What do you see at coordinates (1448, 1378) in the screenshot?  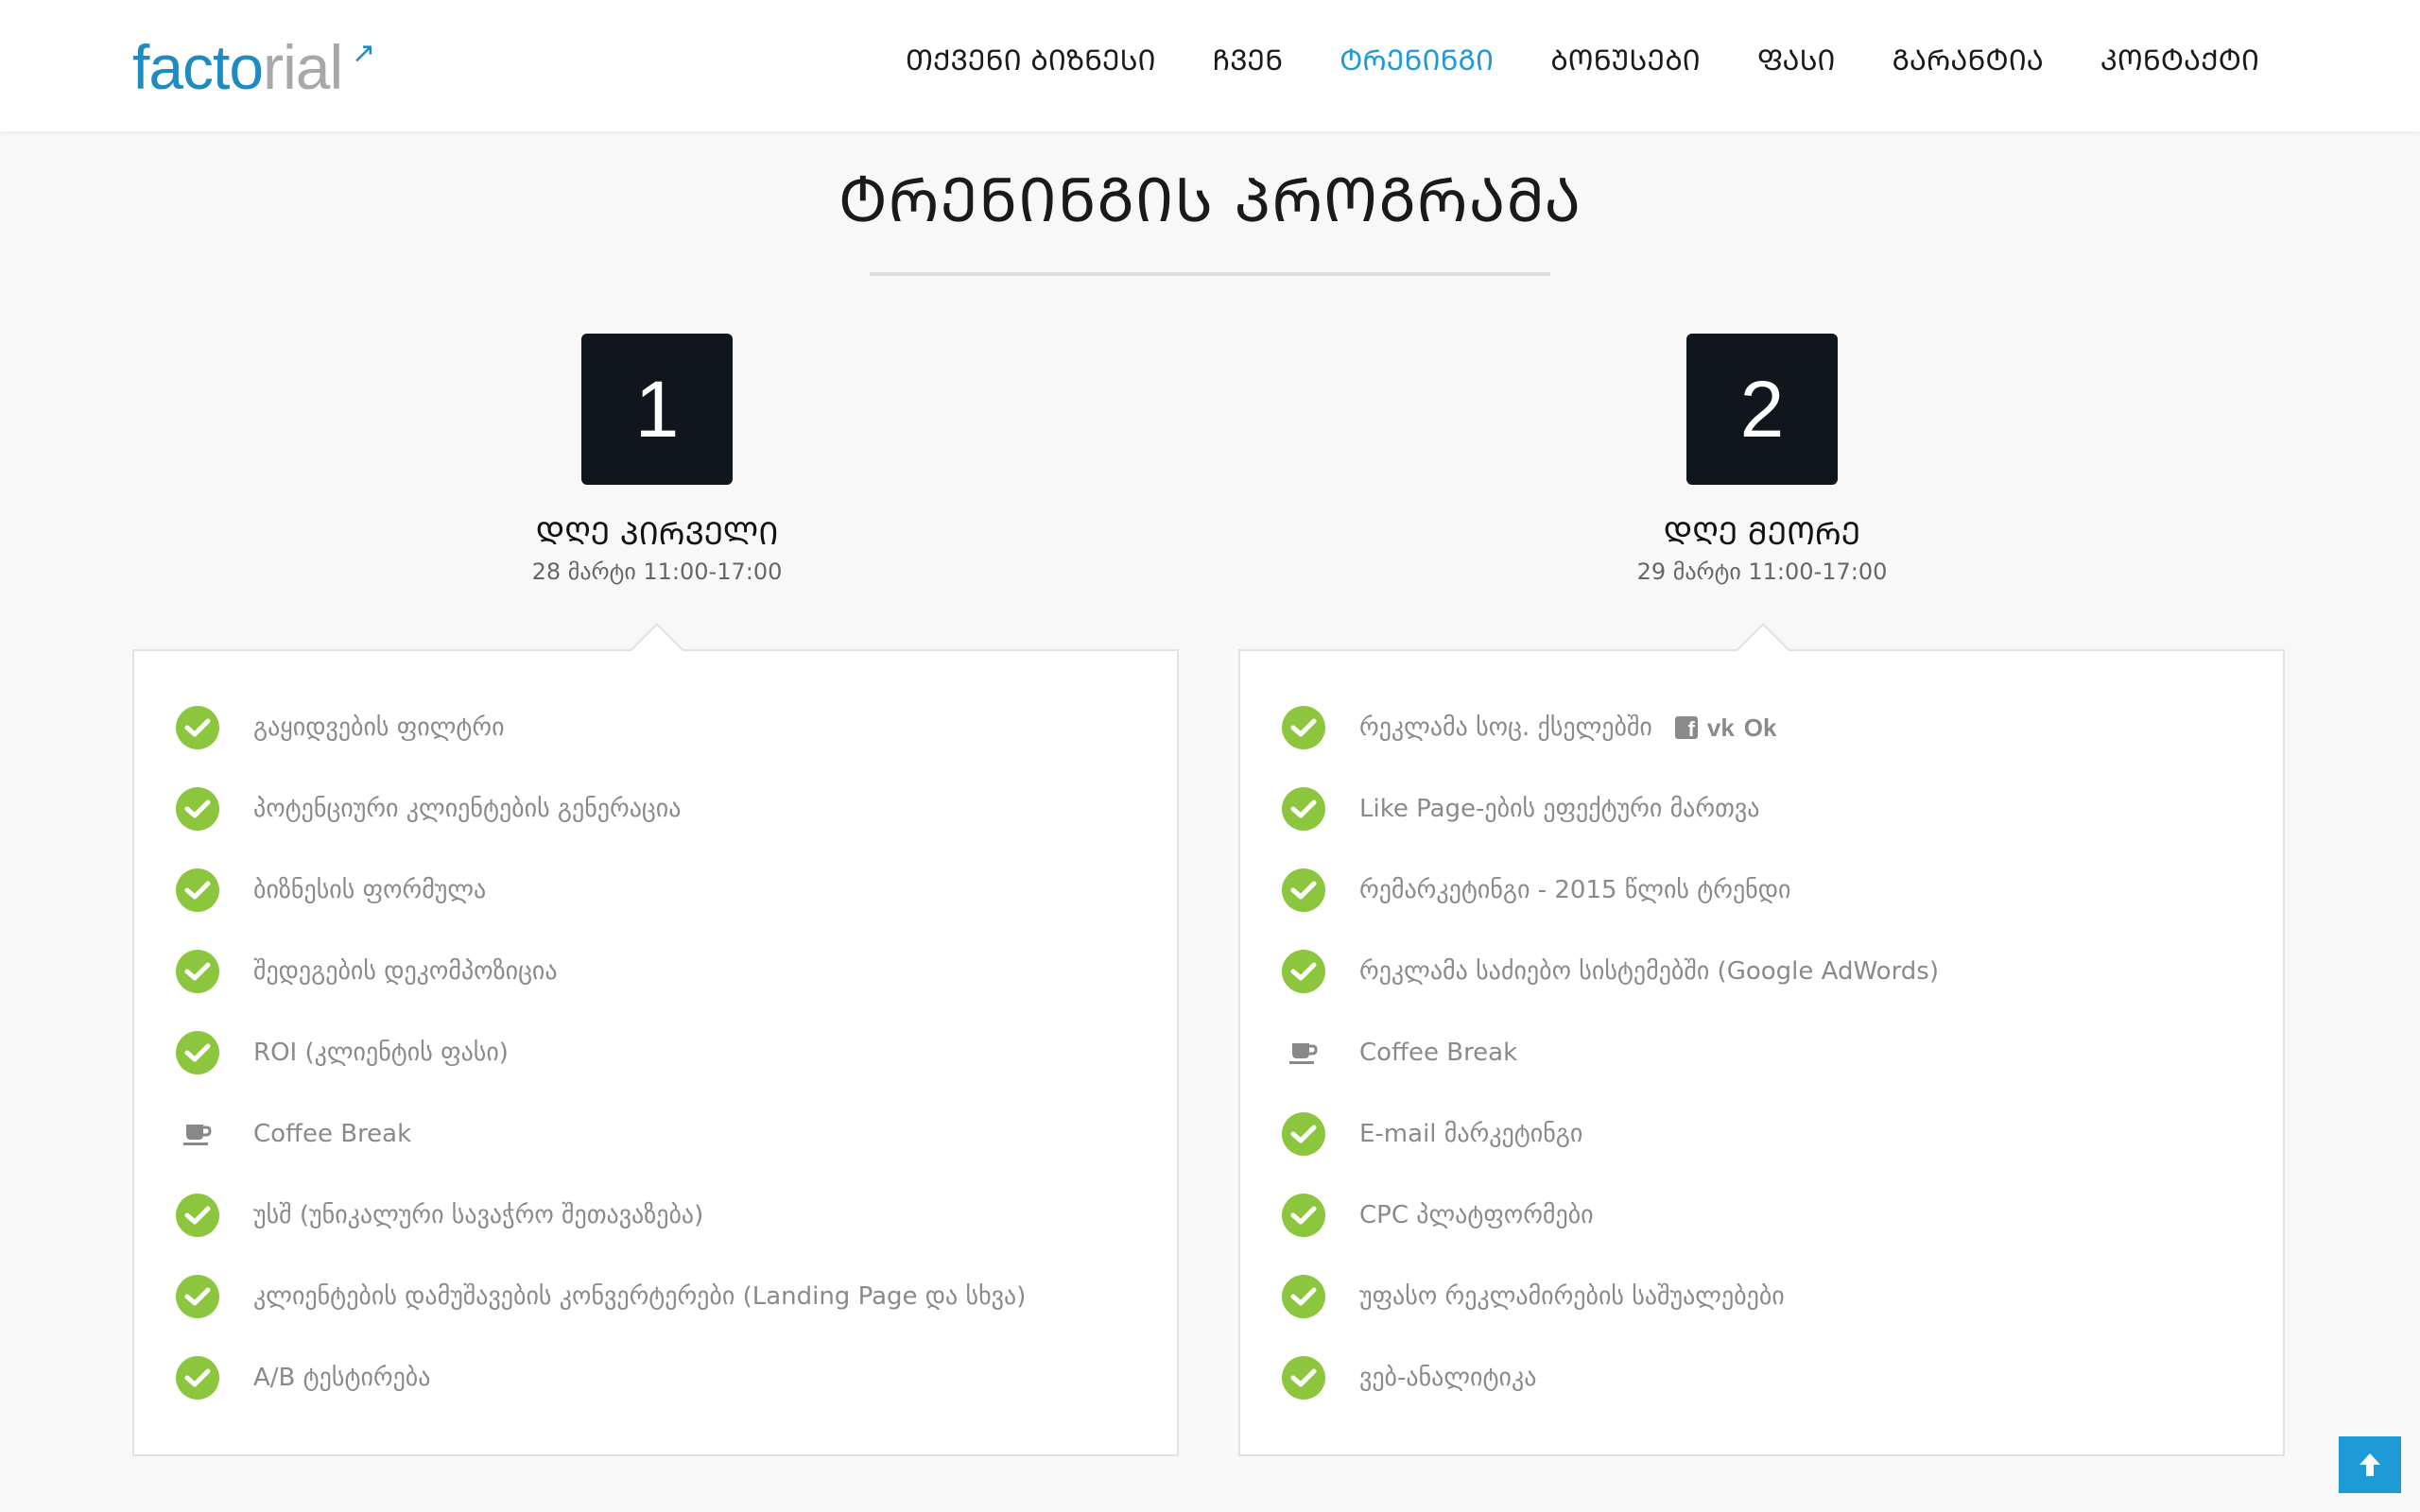 I see `item-text: ვებ-ანალიტიკა` at bounding box center [1448, 1378].